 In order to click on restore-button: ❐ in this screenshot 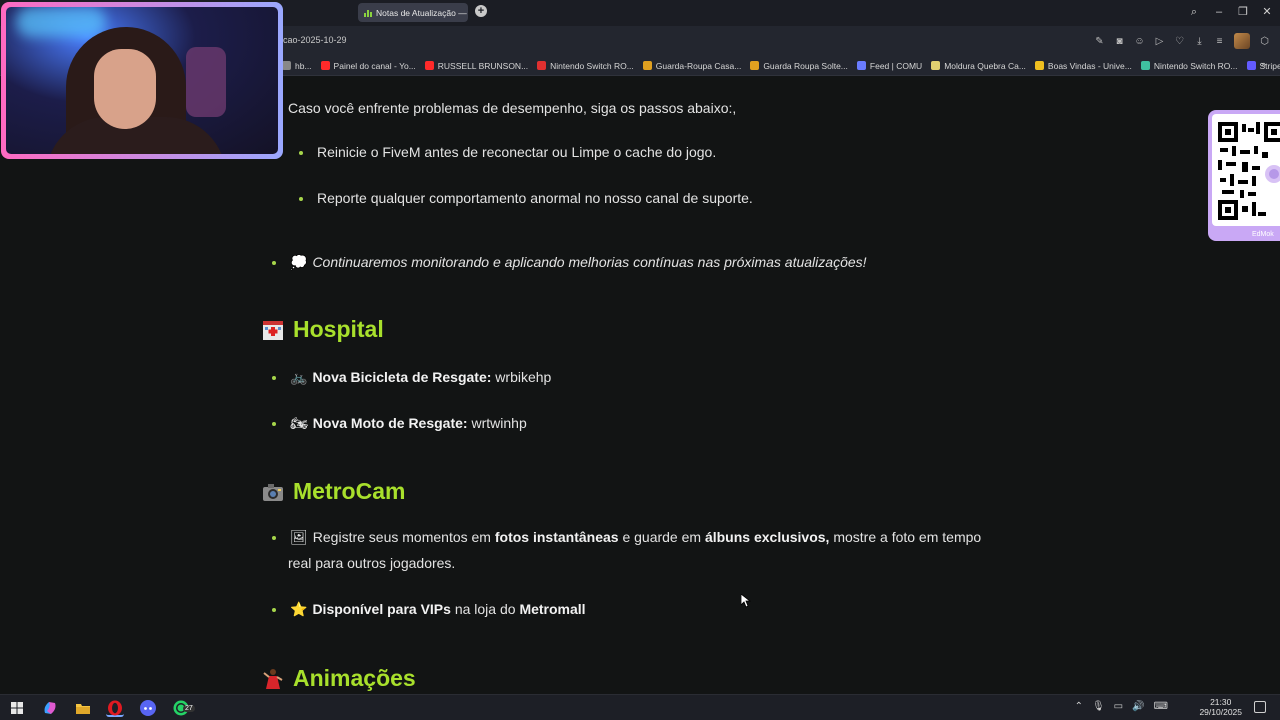, I will do `click(1243, 12)`.